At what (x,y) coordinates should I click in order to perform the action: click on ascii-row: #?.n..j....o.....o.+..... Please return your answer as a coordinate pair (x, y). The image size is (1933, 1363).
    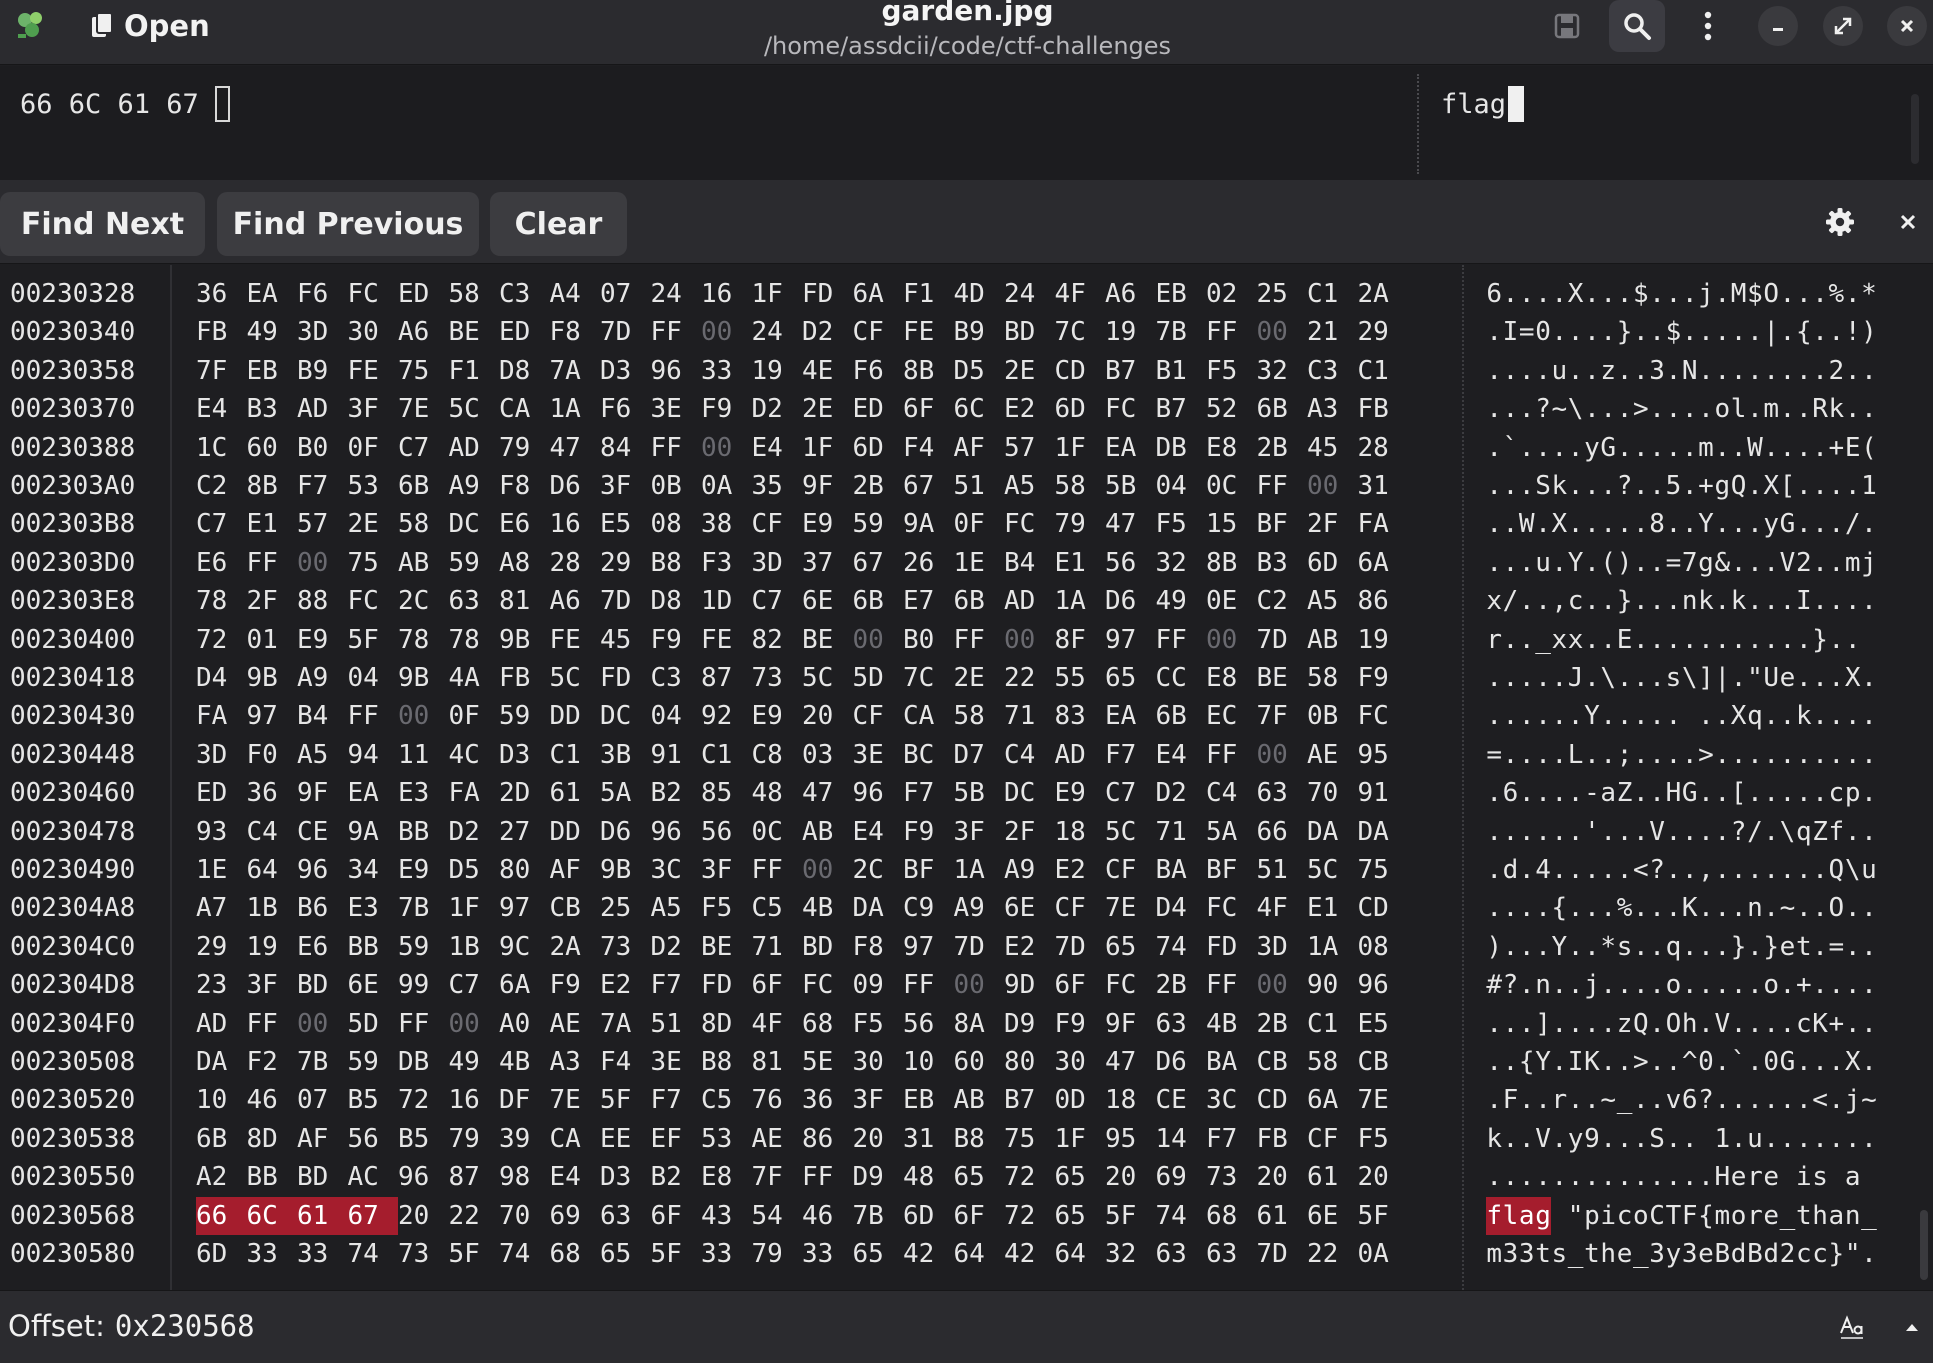
    Looking at the image, I should click on (1681, 985).